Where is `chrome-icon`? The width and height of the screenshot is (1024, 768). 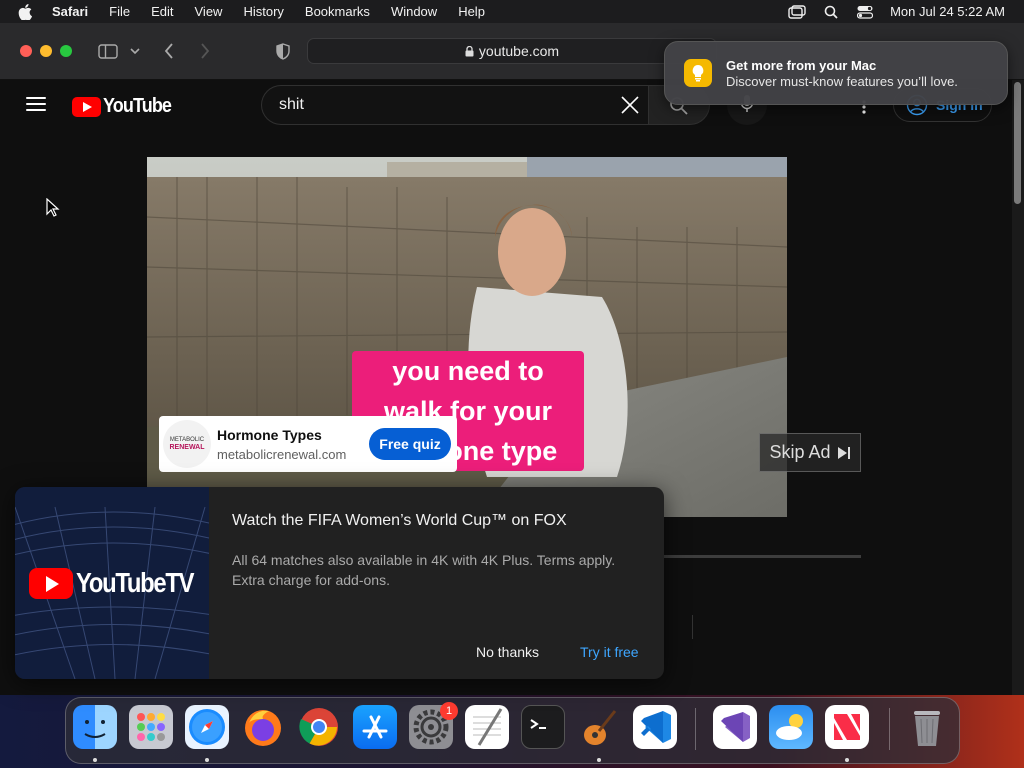 chrome-icon is located at coordinates (319, 727).